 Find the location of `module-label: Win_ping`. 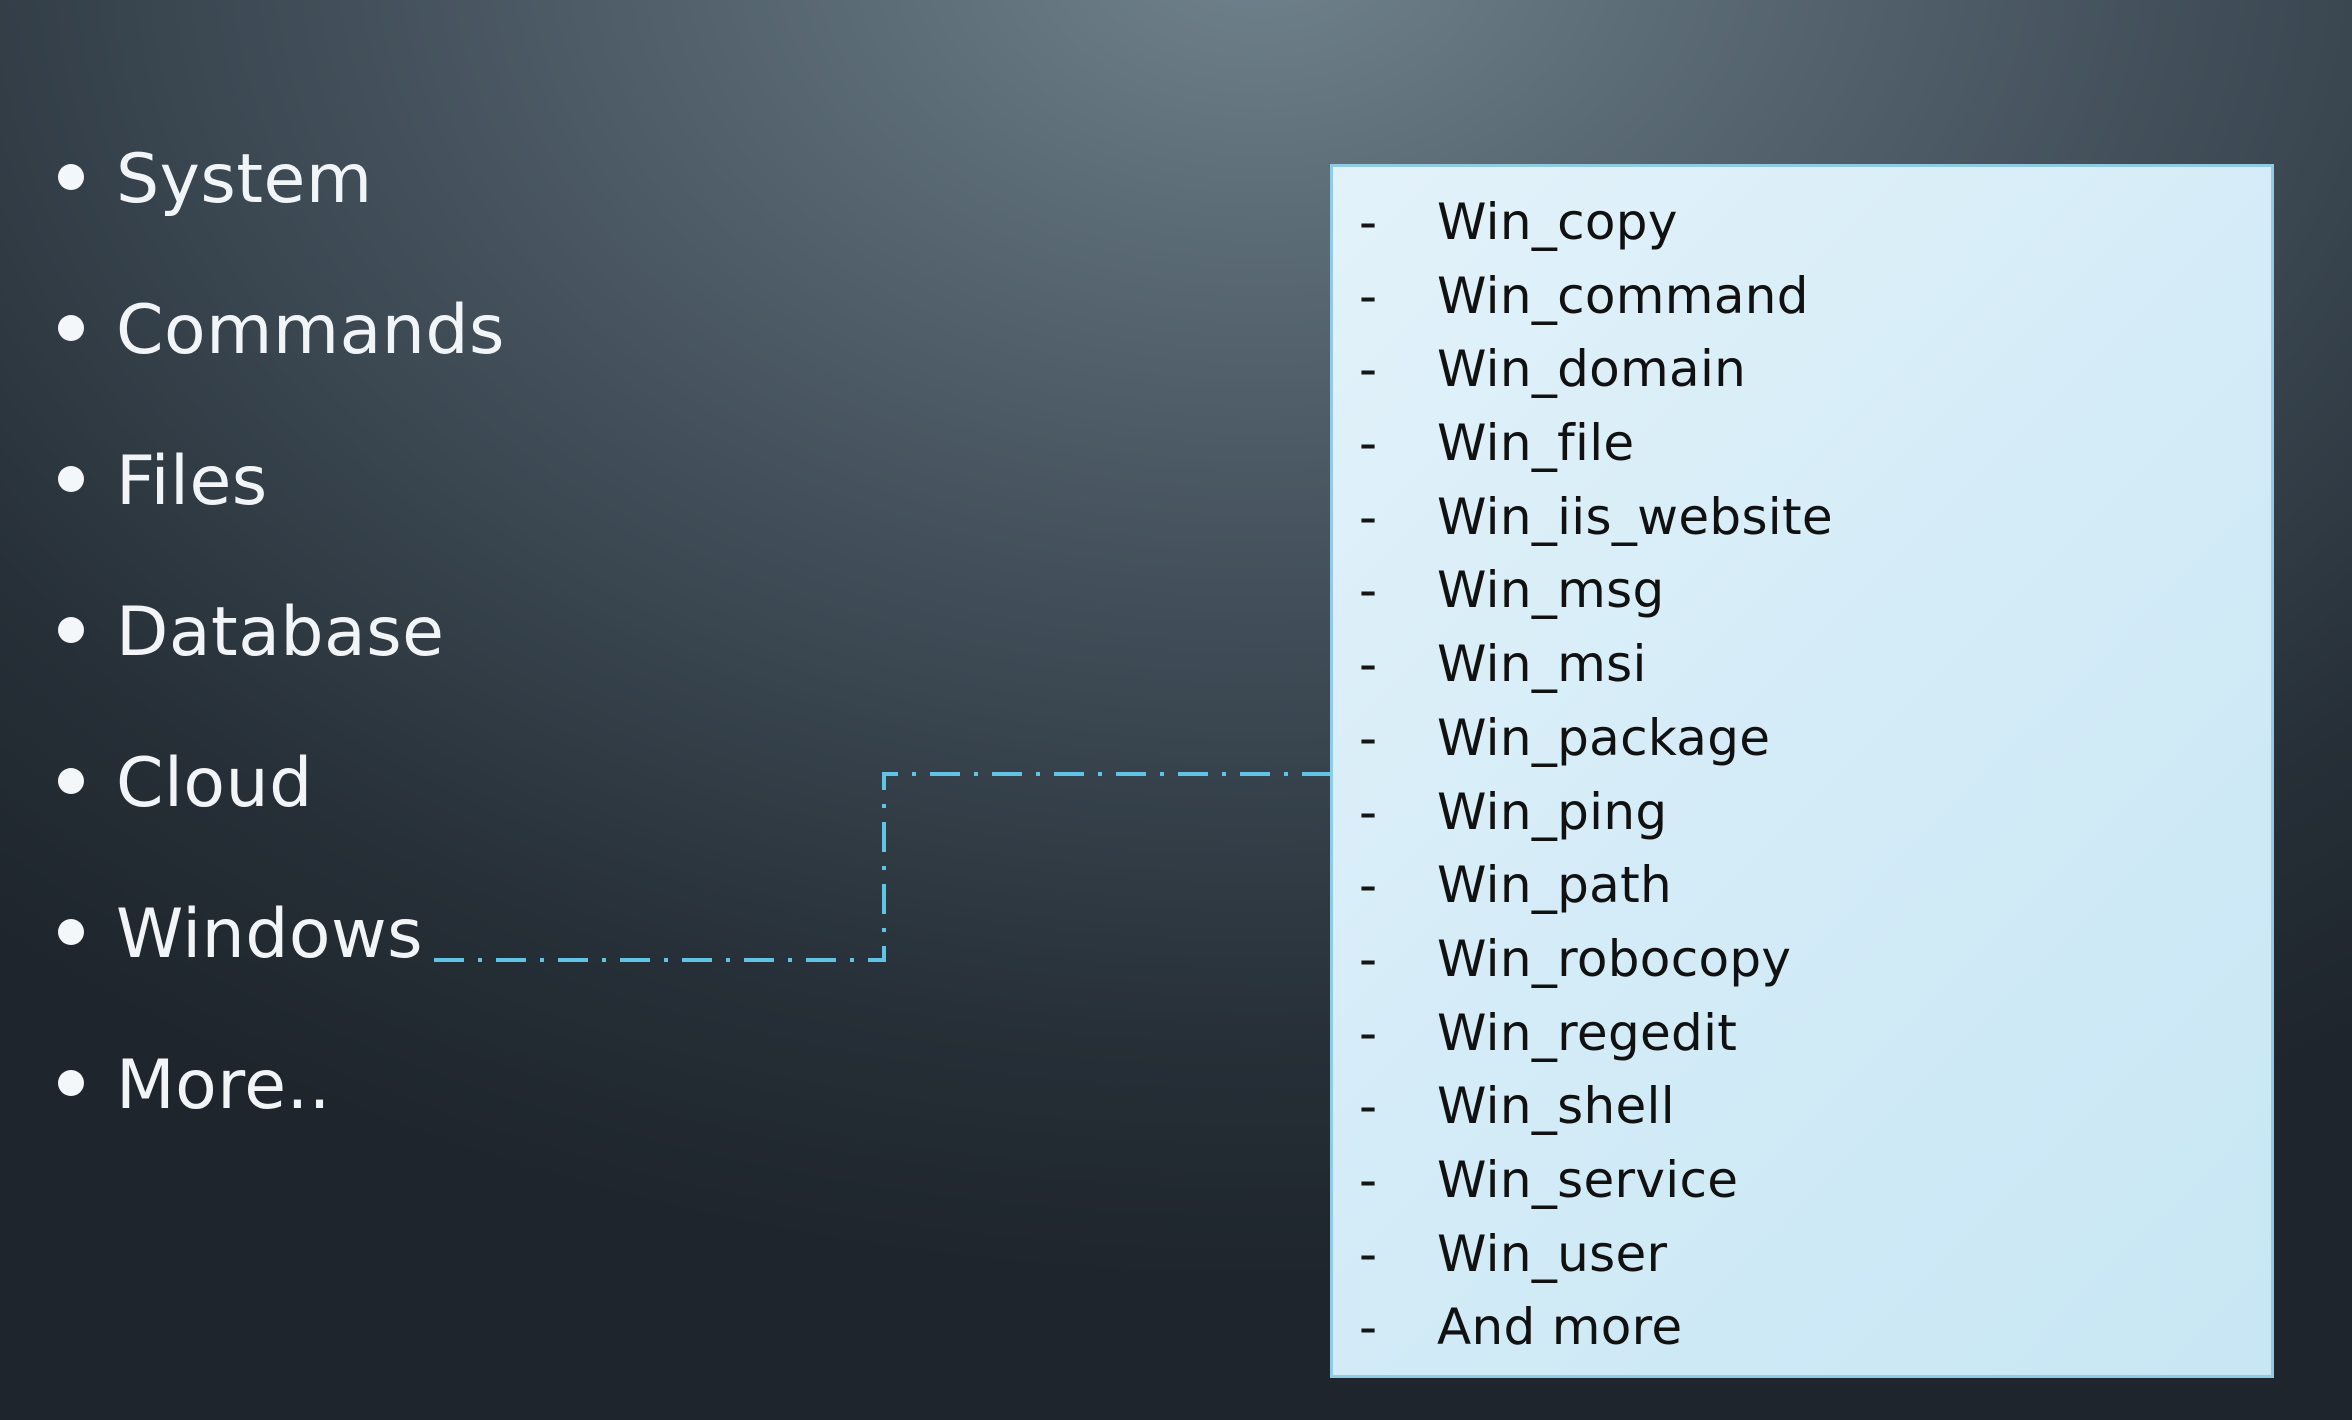

module-label: Win_ping is located at coordinates (1552, 812).